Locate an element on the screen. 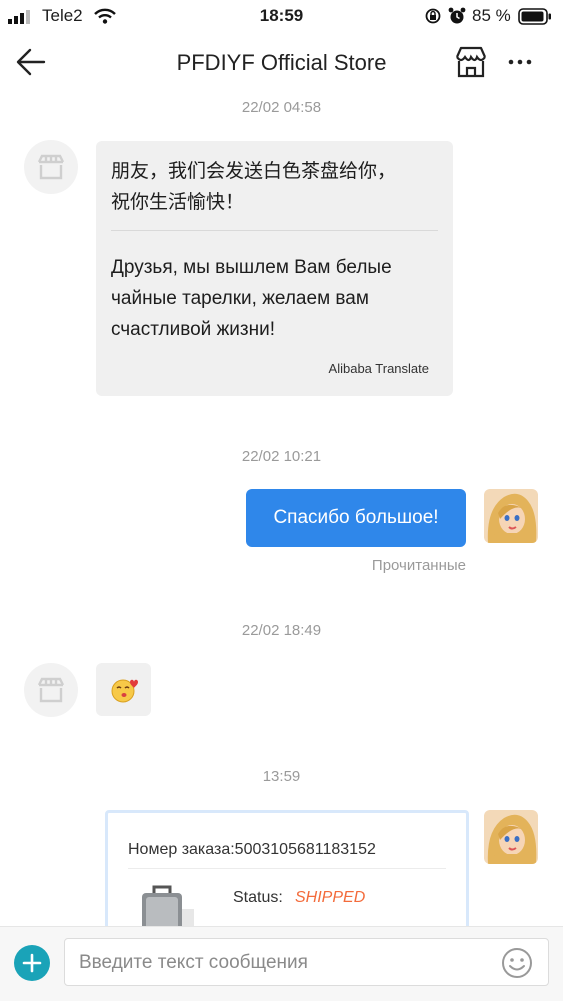 This screenshot has width=563, height=1001. read-status: Прочитанные is located at coordinates (418, 565).